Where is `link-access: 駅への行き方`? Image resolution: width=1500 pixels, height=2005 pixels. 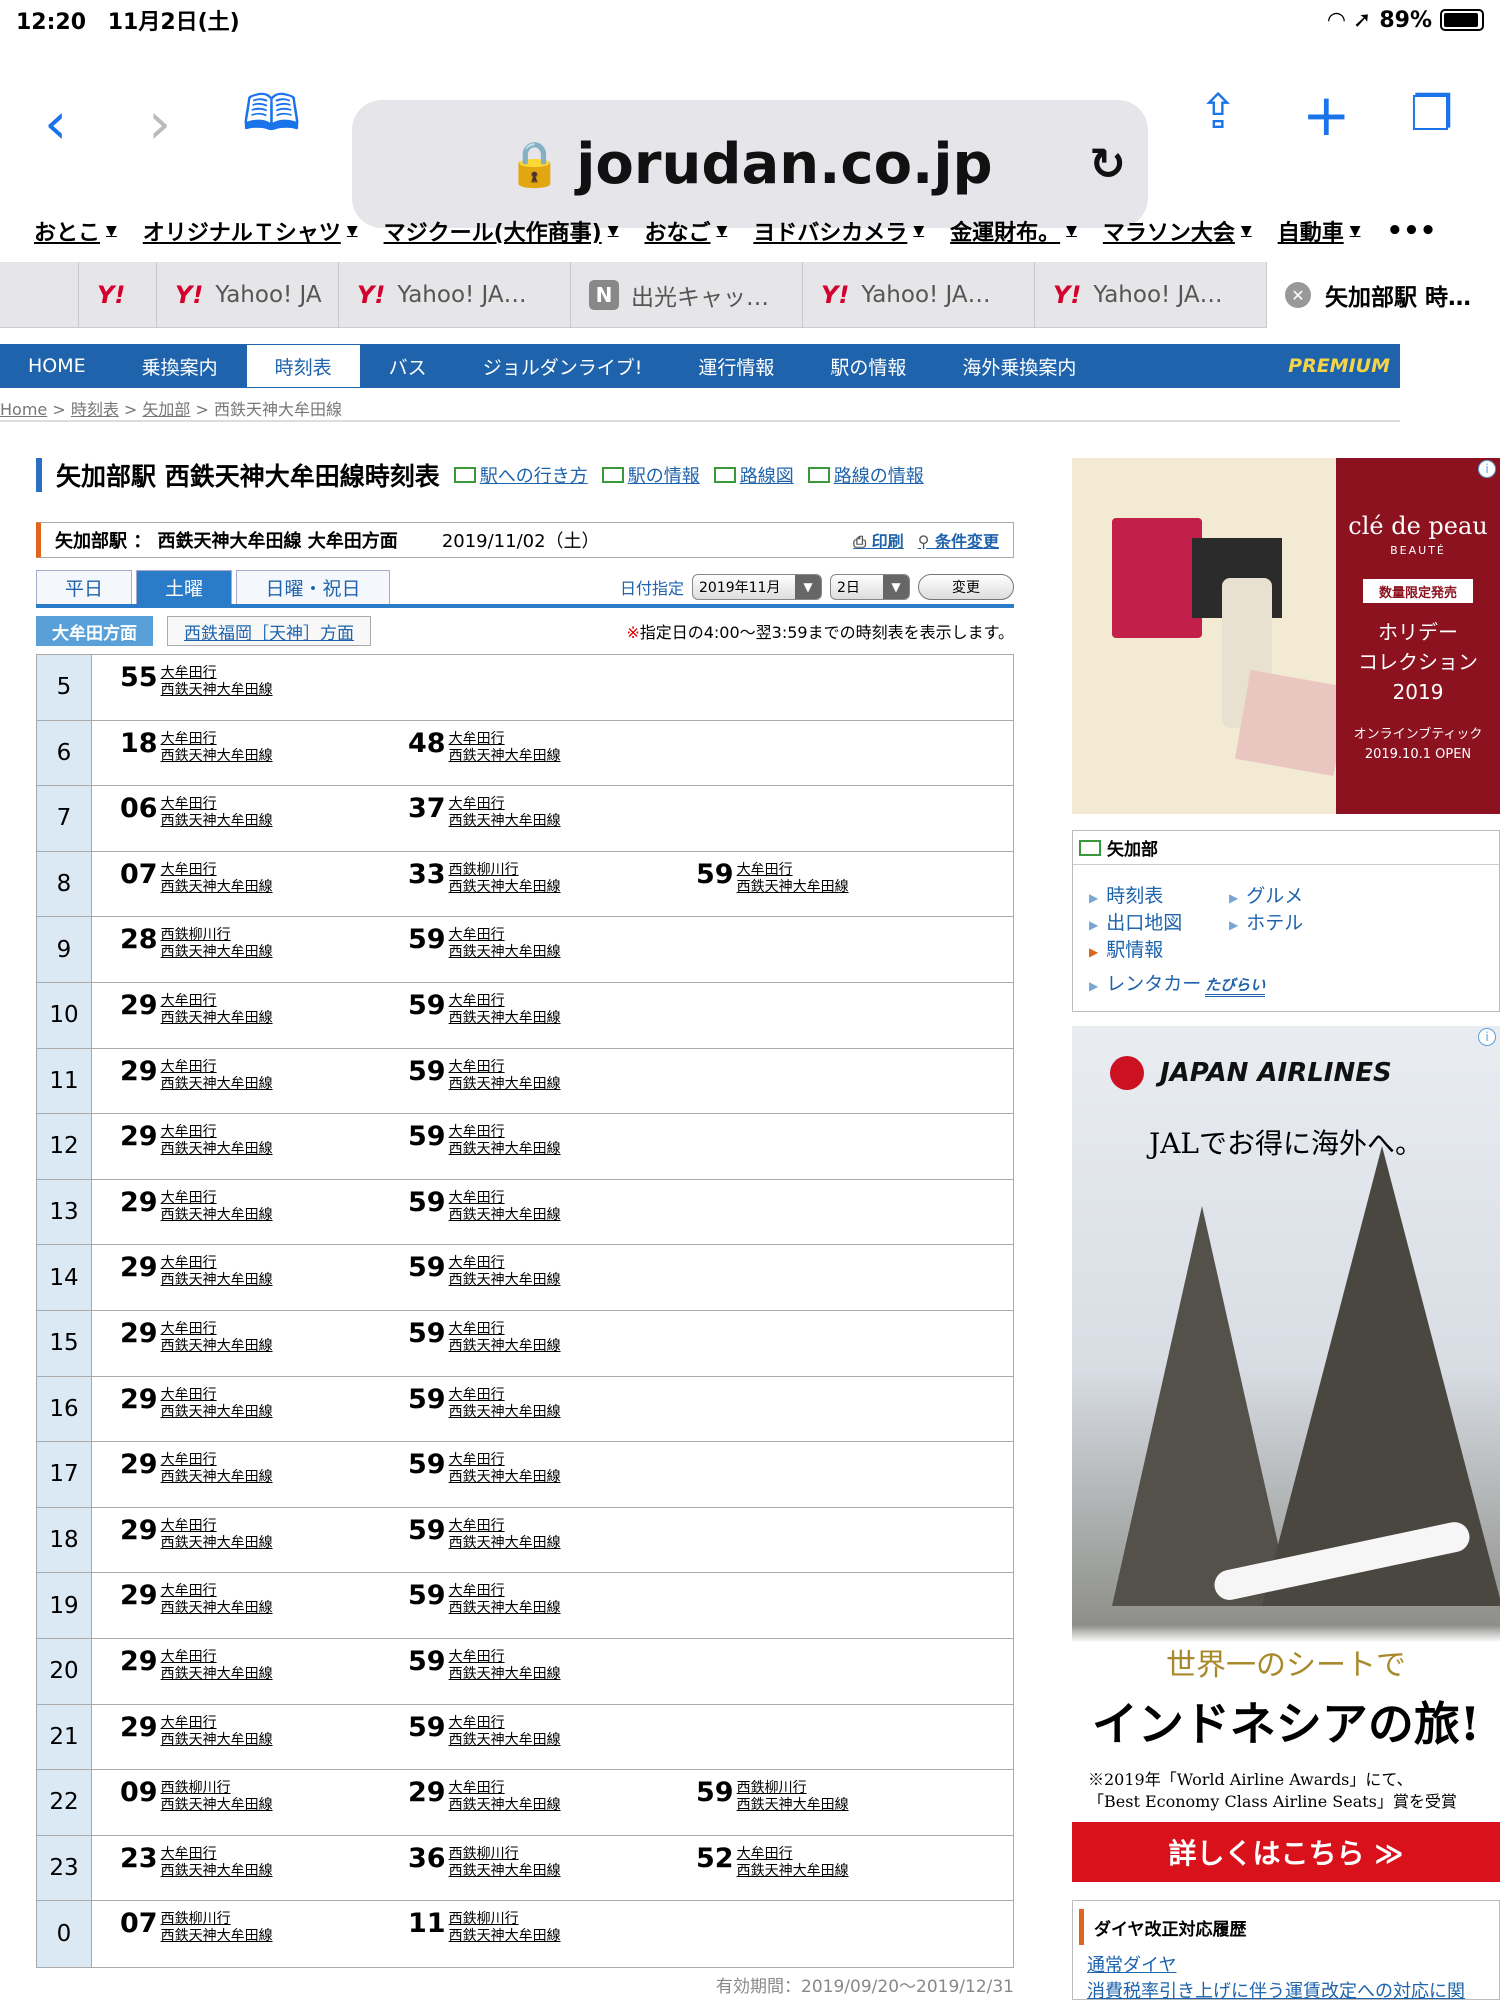
link-access: 駅への行き方 is located at coordinates (520, 475).